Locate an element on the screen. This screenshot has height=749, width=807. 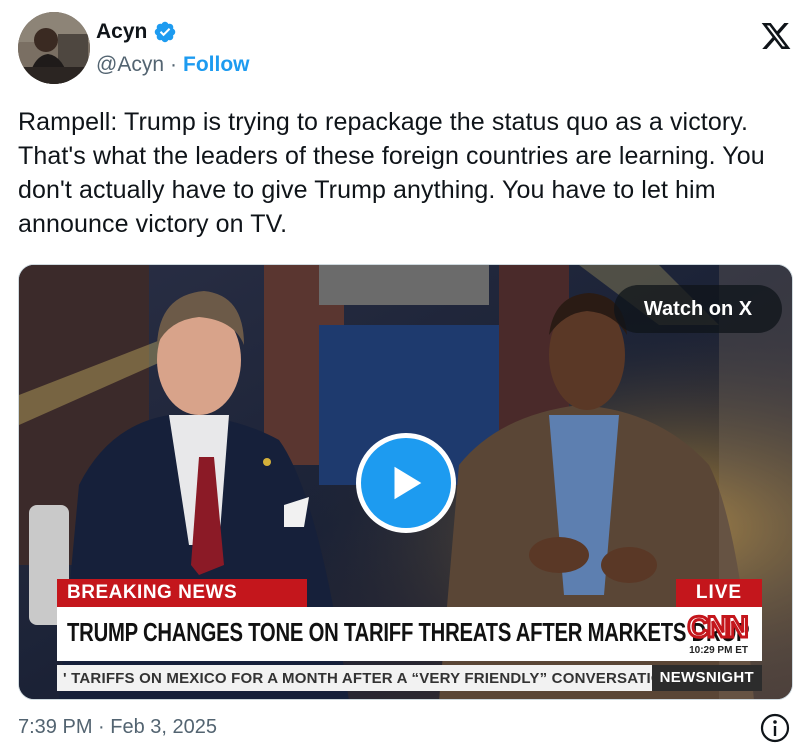
breaking-news-label: BREAKING NEWS is located at coordinates (182, 593).